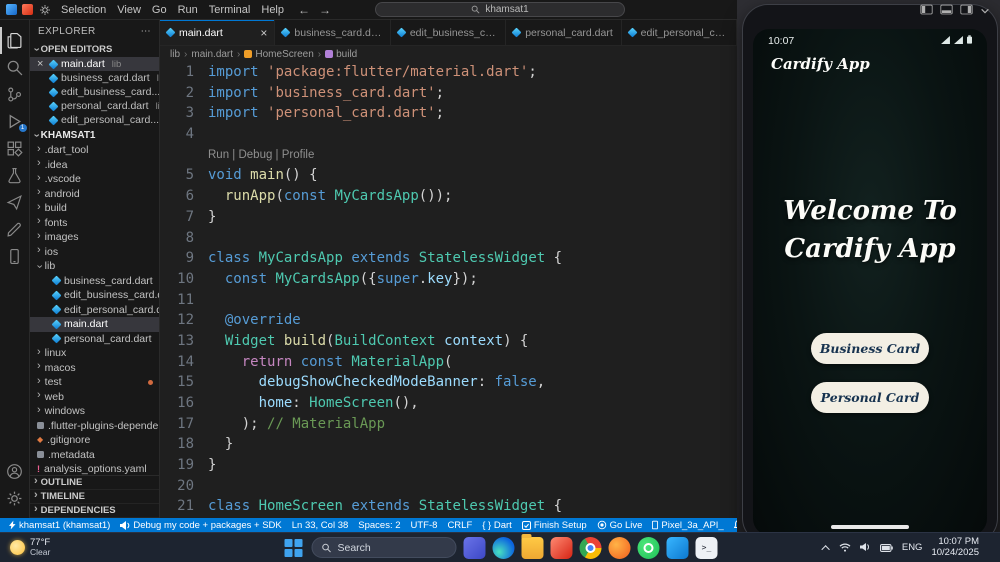 The image size is (1000, 562). What do you see at coordinates (15, 498) in the screenshot?
I see `settings-gear-icon` at bounding box center [15, 498].